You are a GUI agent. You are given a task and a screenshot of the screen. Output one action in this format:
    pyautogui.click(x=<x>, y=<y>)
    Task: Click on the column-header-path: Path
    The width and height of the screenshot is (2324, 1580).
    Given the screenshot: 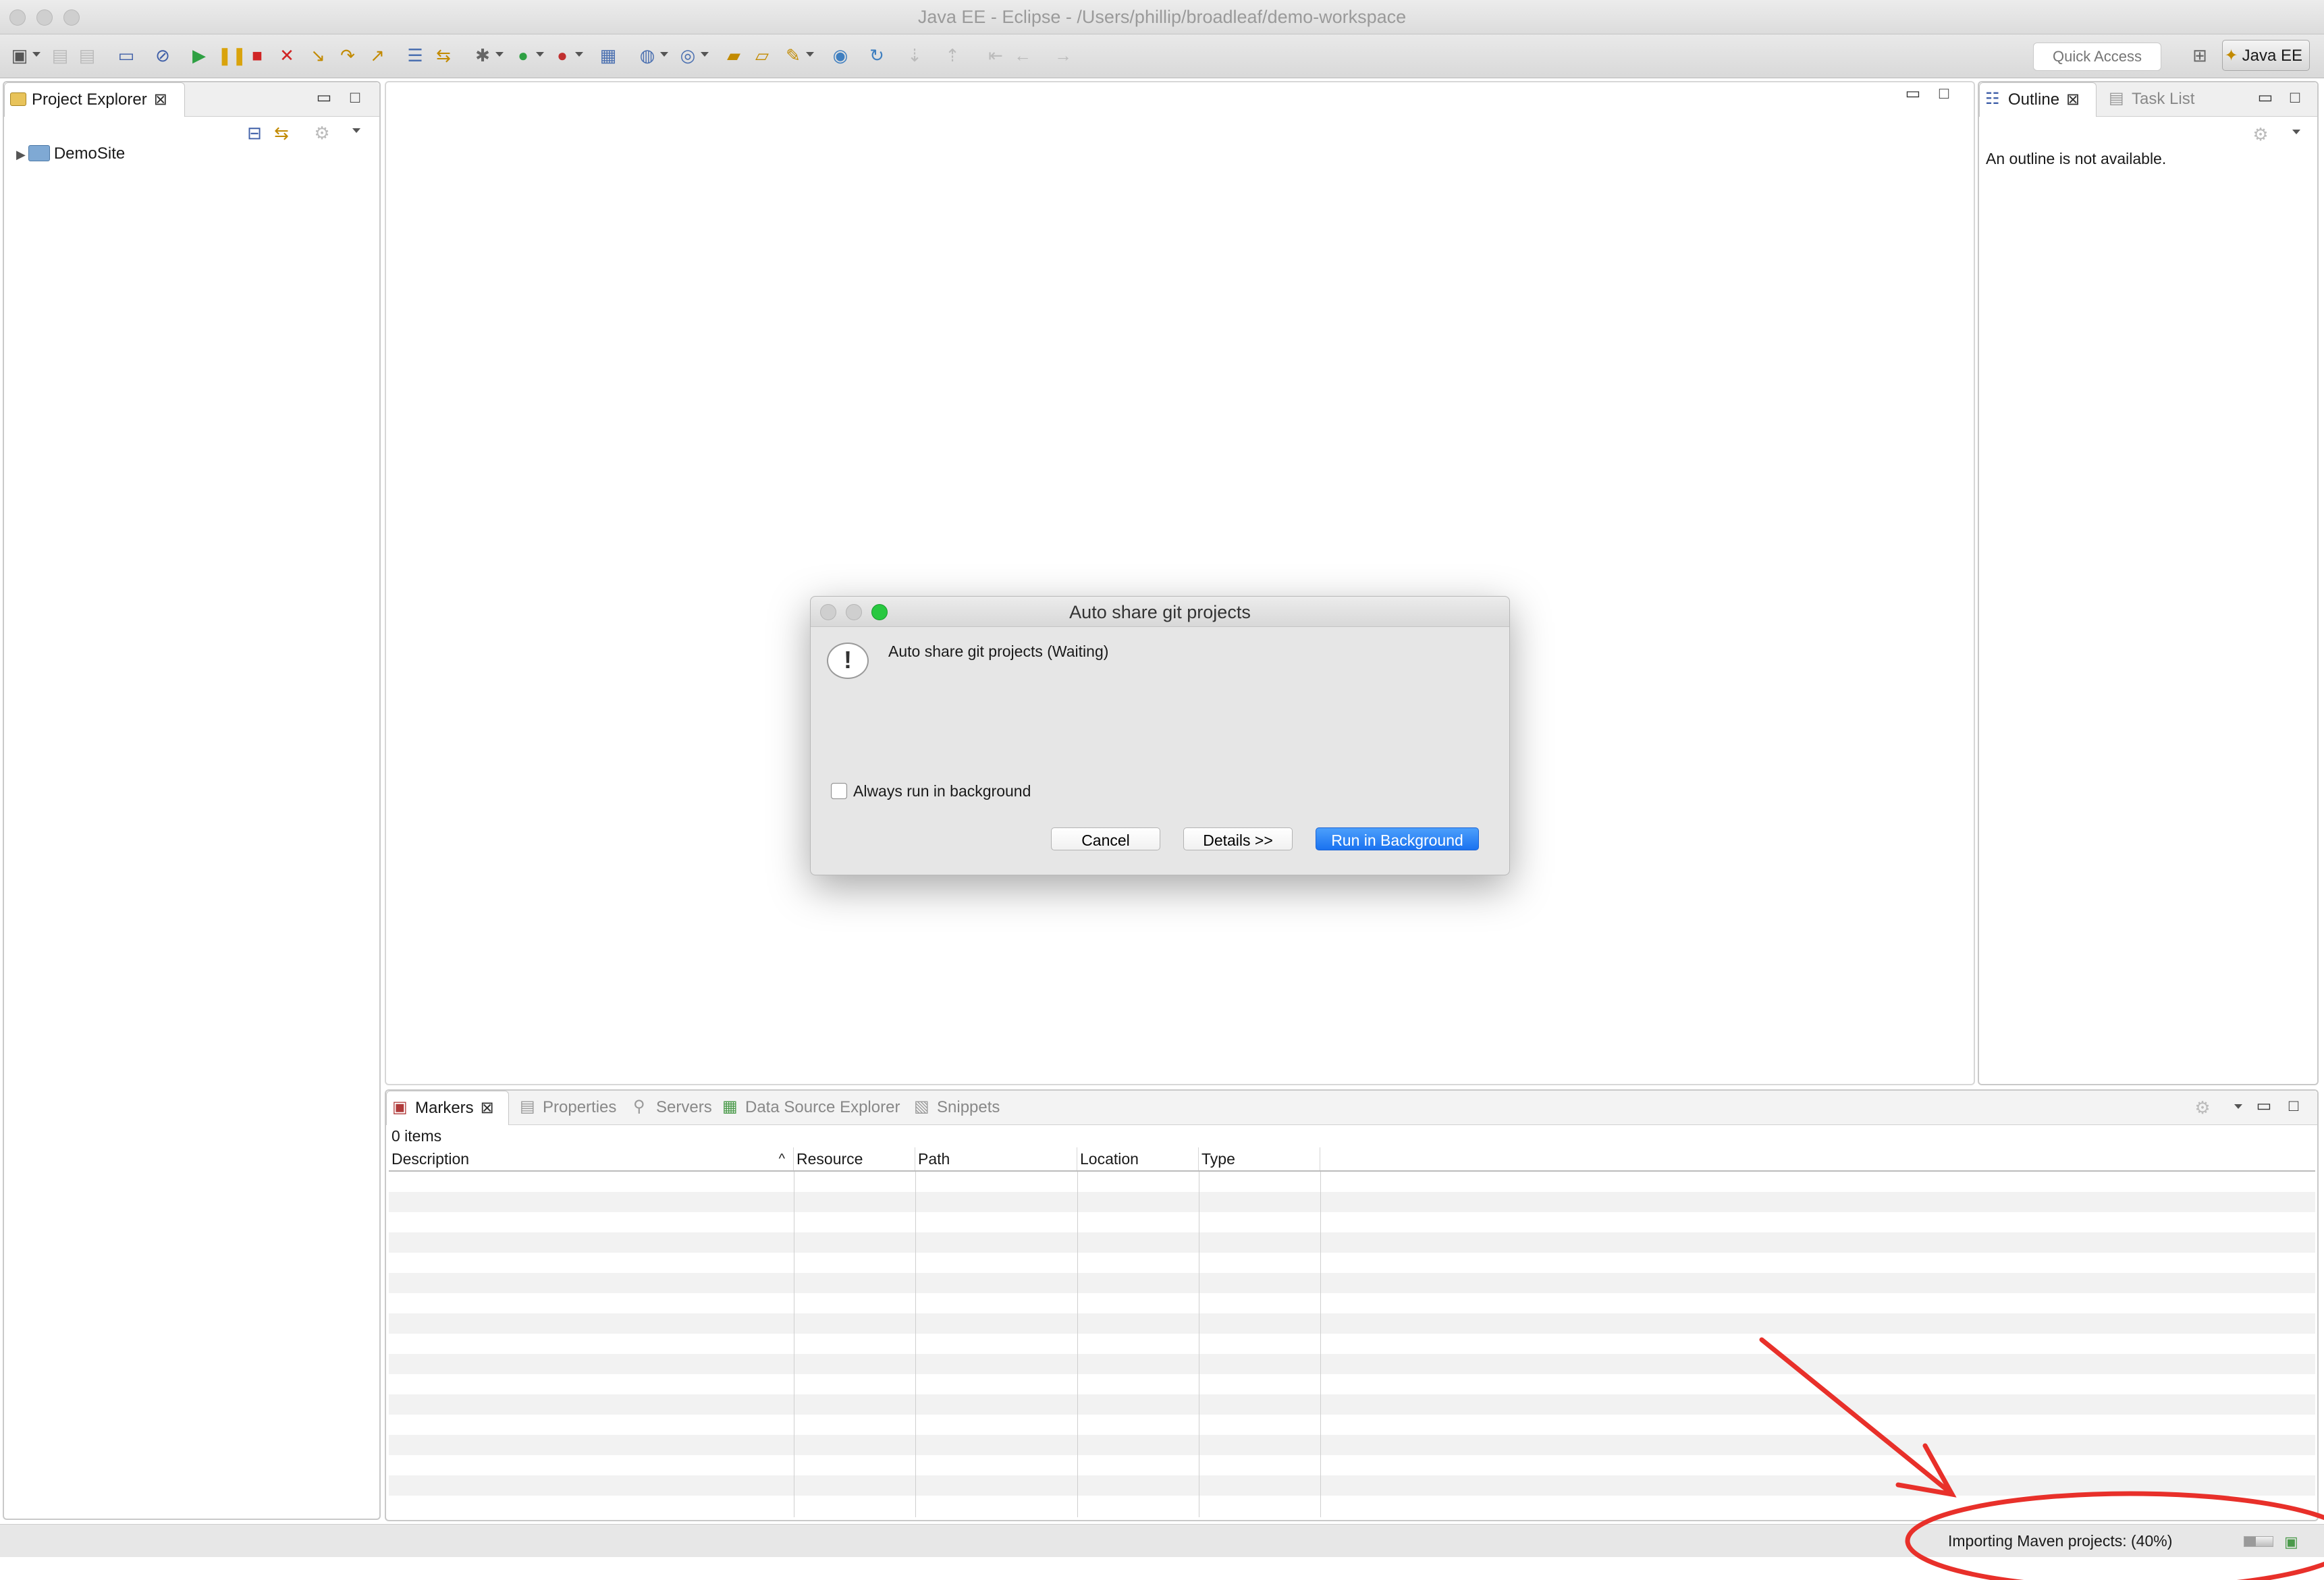 What is the action you would take?
    pyautogui.click(x=996, y=1158)
    